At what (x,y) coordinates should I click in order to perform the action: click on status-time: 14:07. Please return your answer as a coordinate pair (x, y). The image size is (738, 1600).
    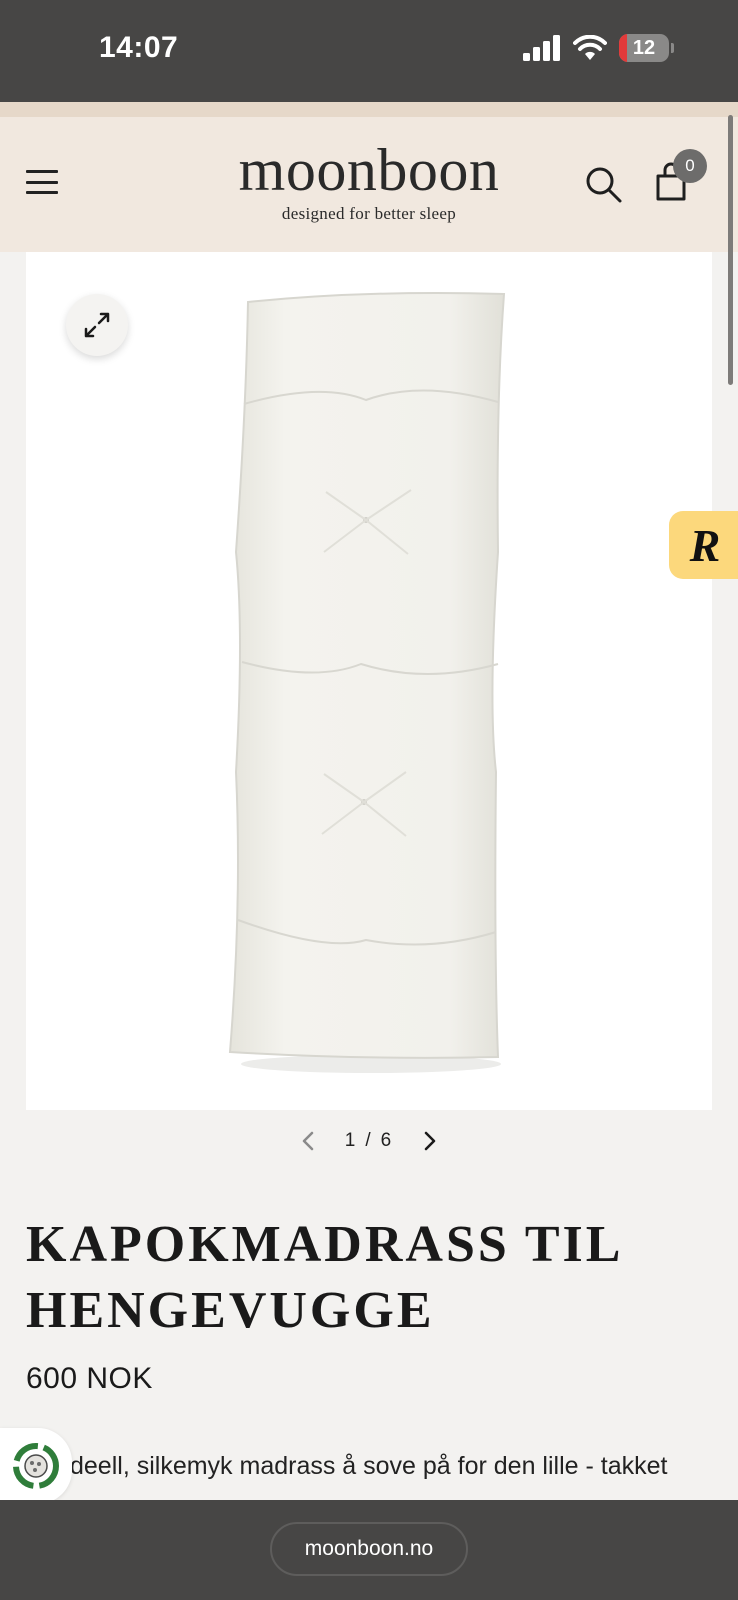
    Looking at the image, I should click on (139, 47).